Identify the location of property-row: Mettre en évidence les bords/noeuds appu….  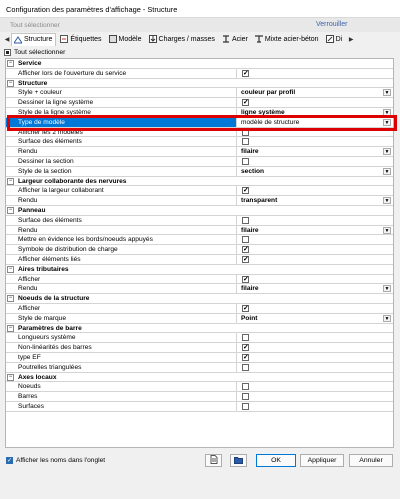
(199, 240).